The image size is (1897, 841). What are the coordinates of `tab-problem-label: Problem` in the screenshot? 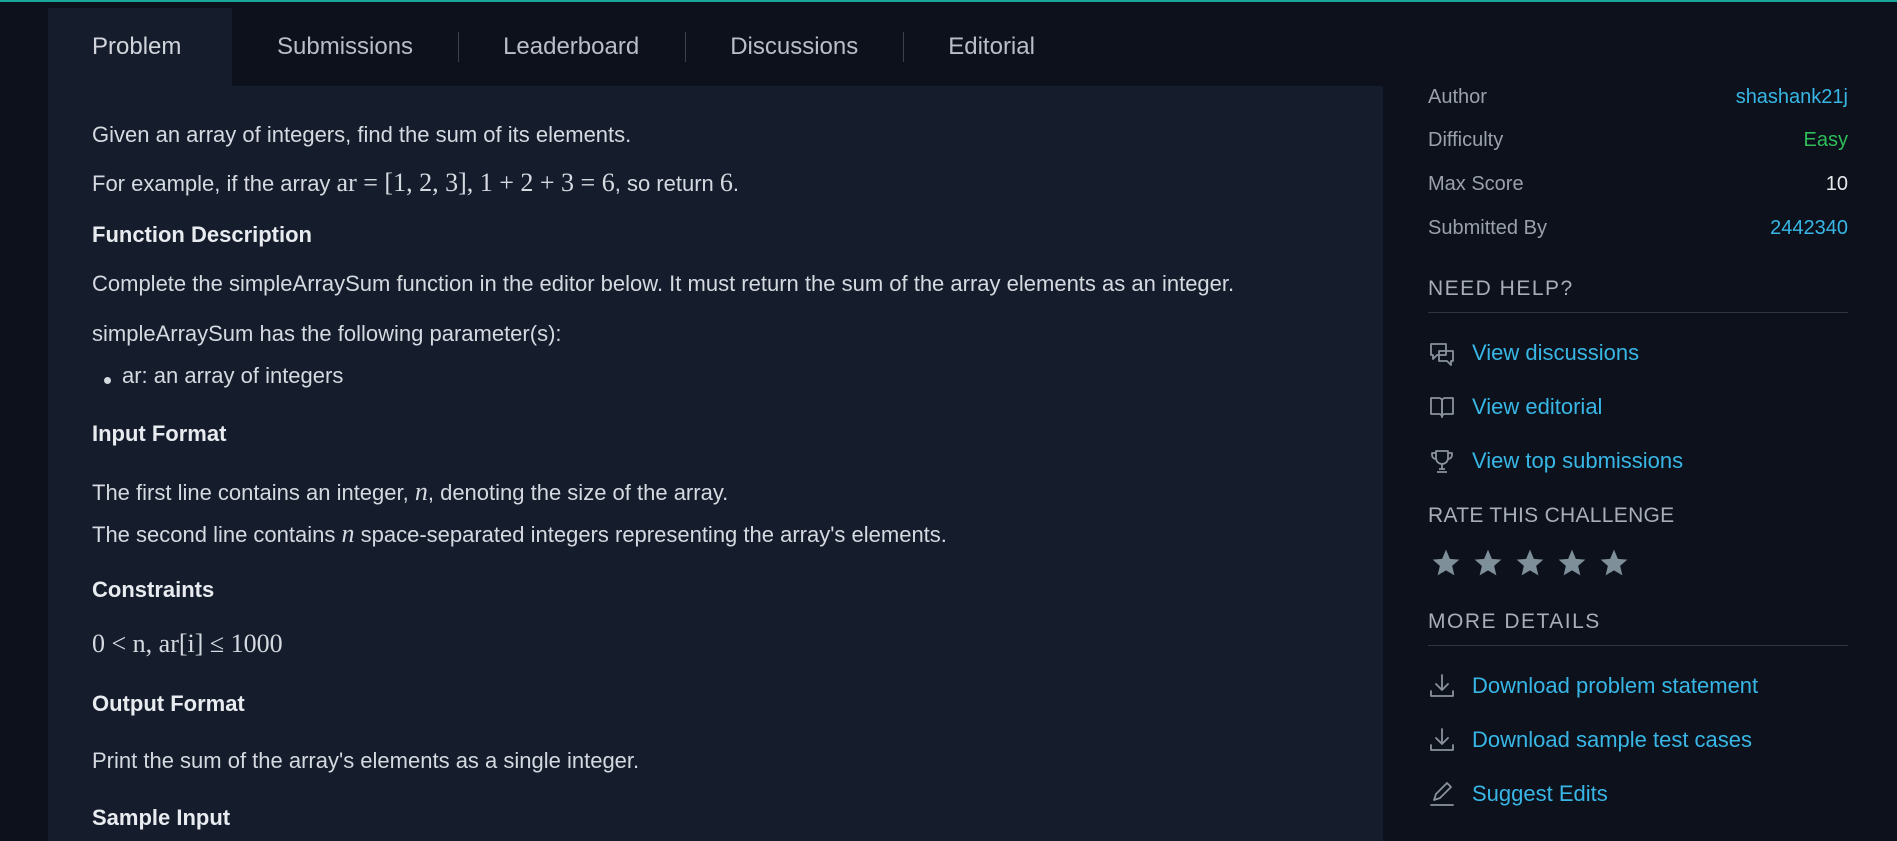 It's located at (137, 46).